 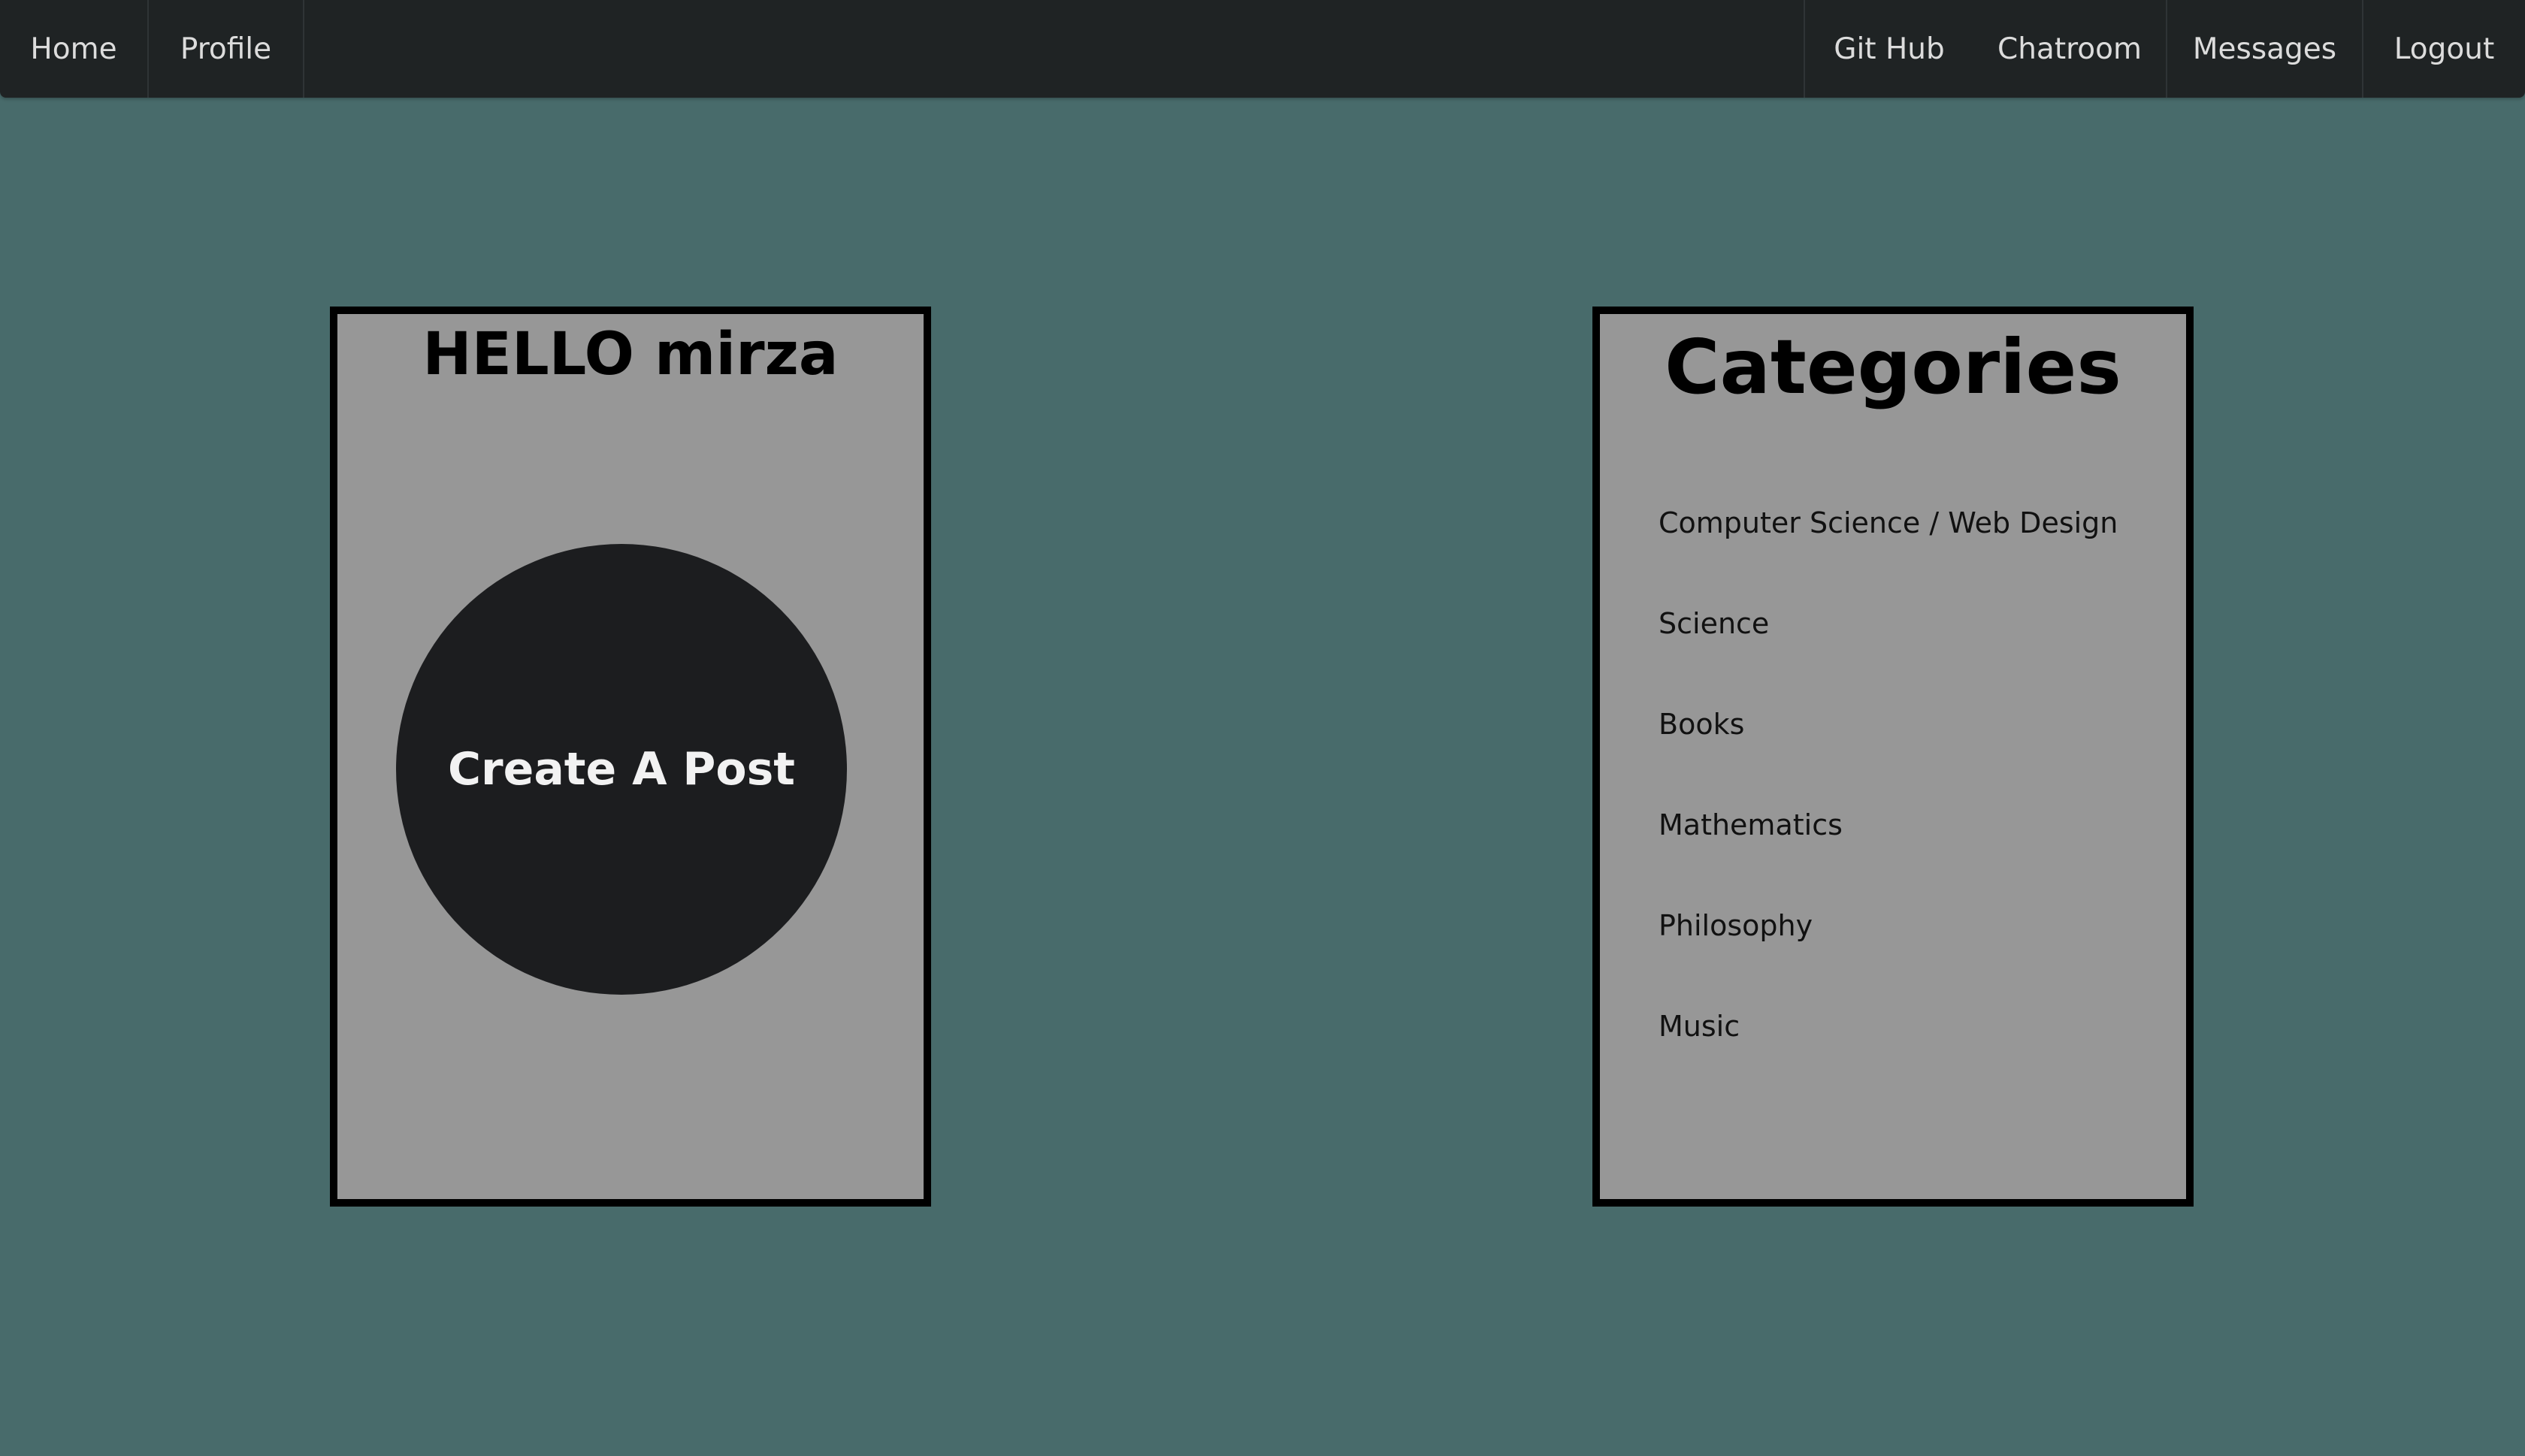 What do you see at coordinates (1888, 744) in the screenshot?
I see `category-item-books: Books` at bounding box center [1888, 744].